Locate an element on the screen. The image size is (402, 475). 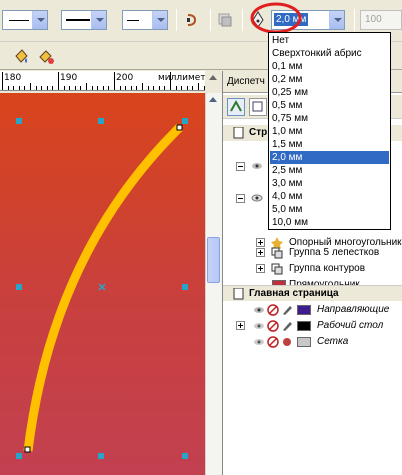
layer-label: Сетка is located at coordinates (333, 341).